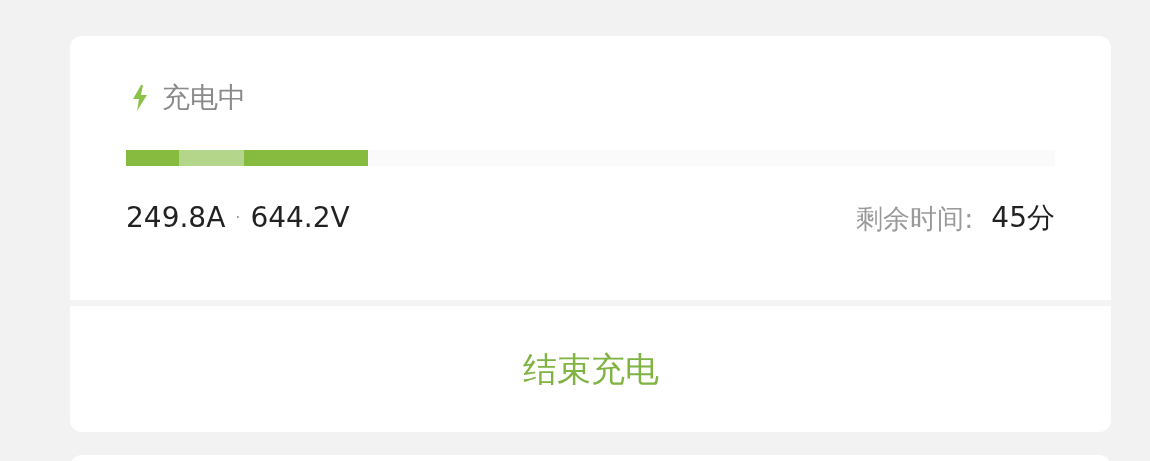 This screenshot has height=461, width=1150. What do you see at coordinates (300, 218) in the screenshot?
I see `voltage-reading: 644.2V` at bounding box center [300, 218].